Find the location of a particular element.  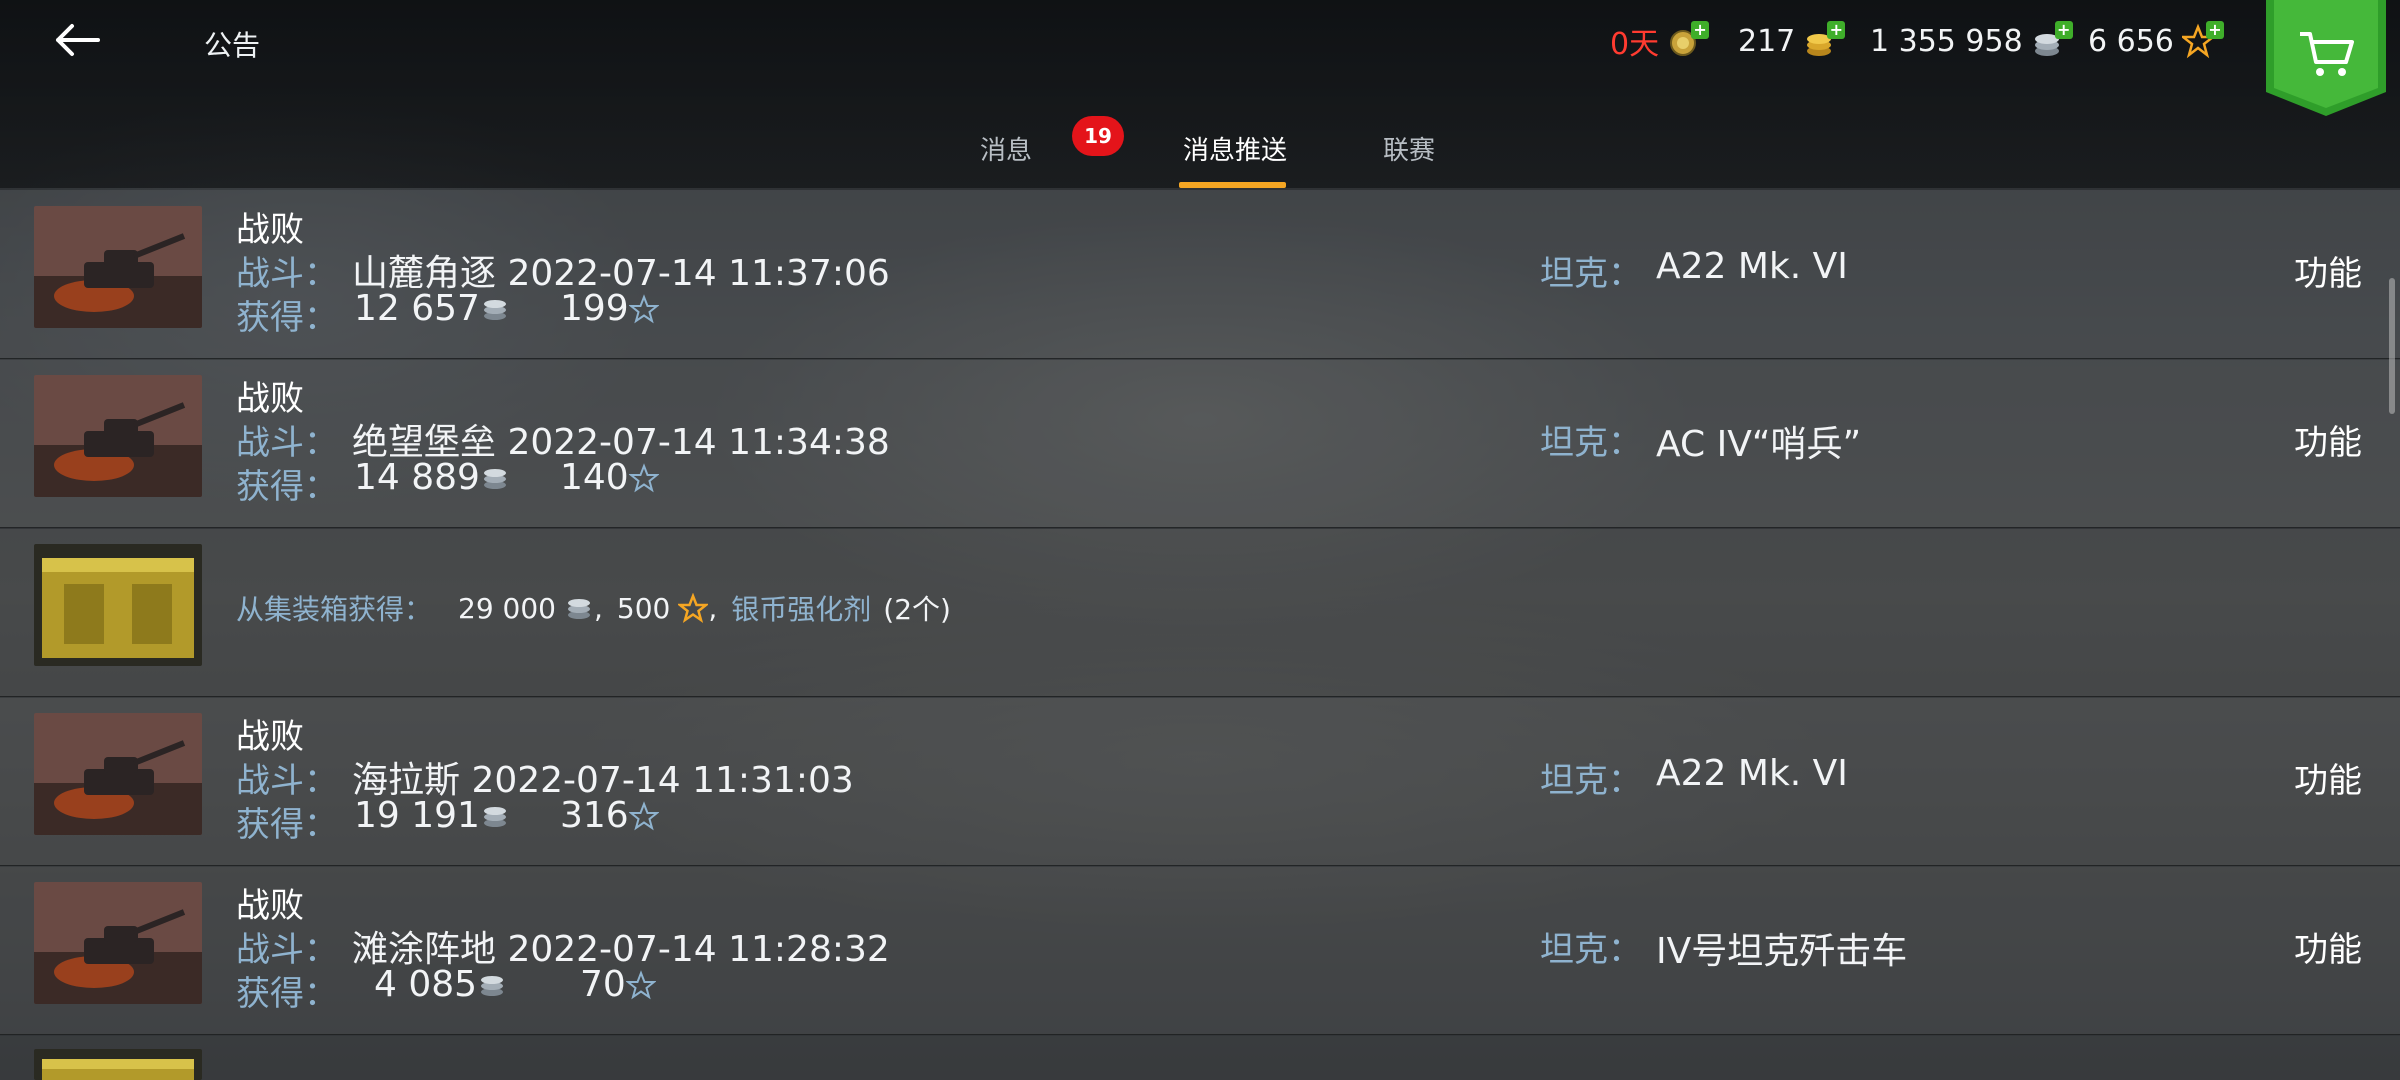

container-reward: 从集装箱获得： 29 000 , 500 , 银币强化剂 (2个) is located at coordinates (593, 608).